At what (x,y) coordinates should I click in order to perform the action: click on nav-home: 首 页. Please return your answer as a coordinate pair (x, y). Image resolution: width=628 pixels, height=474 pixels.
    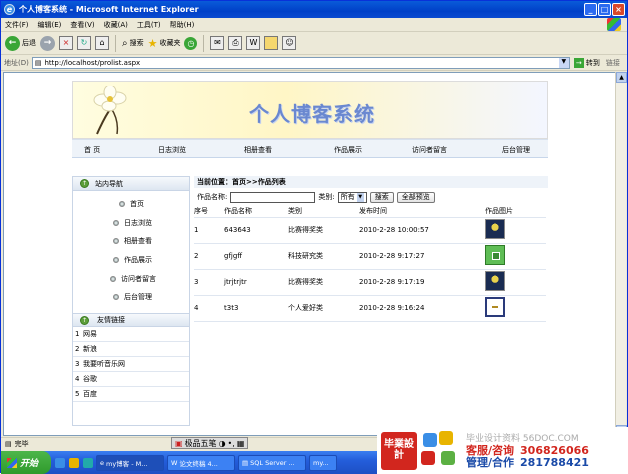
    Looking at the image, I should click on (92, 150).